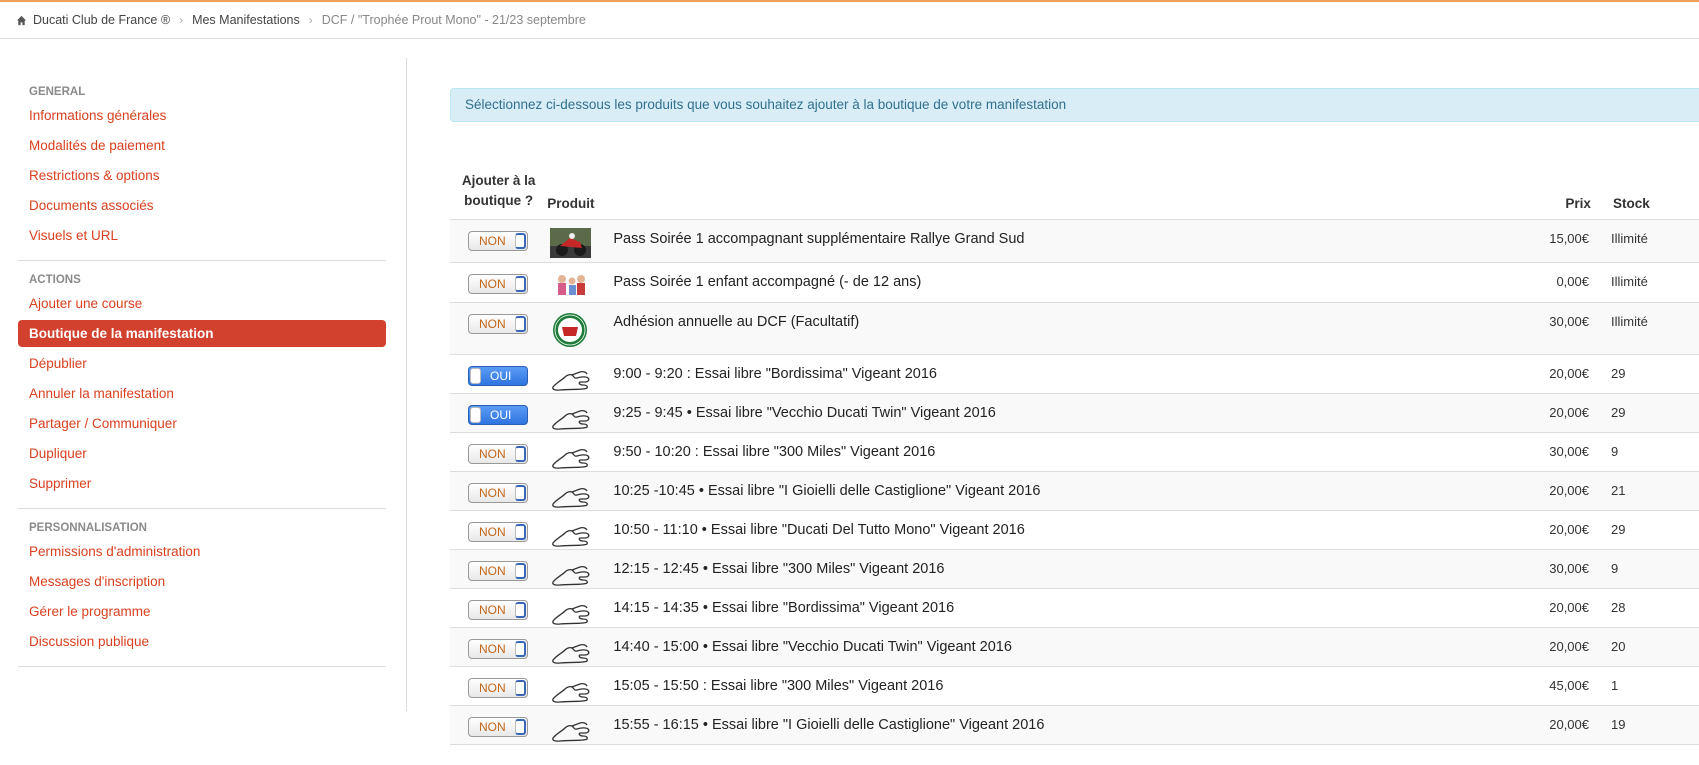 The height and width of the screenshot is (765, 1699). I want to click on sidebar-item: Messages d'inscription, so click(202, 581).